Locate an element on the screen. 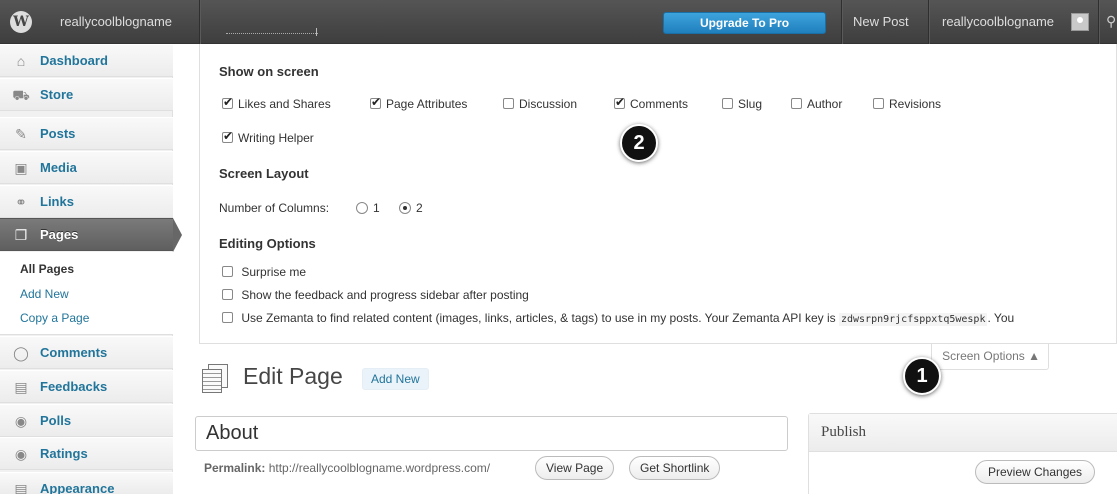 The height and width of the screenshot is (494, 1117). checkbox-label: Discussion is located at coordinates (548, 104).